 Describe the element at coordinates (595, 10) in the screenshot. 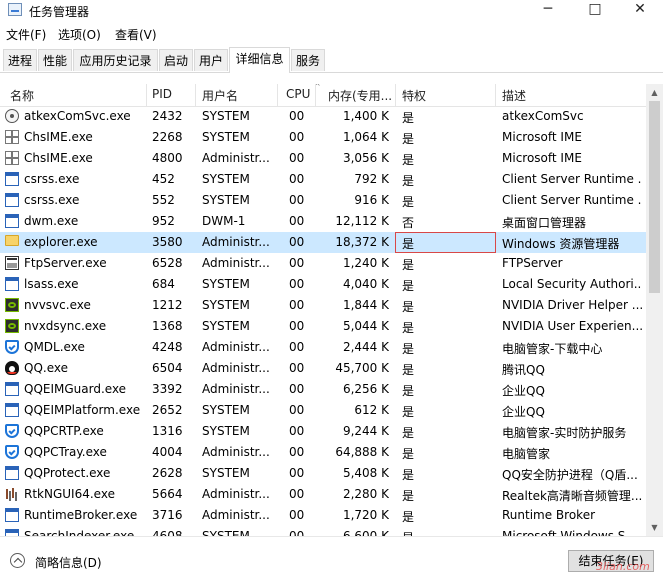

I see `maximize-button: □` at that location.